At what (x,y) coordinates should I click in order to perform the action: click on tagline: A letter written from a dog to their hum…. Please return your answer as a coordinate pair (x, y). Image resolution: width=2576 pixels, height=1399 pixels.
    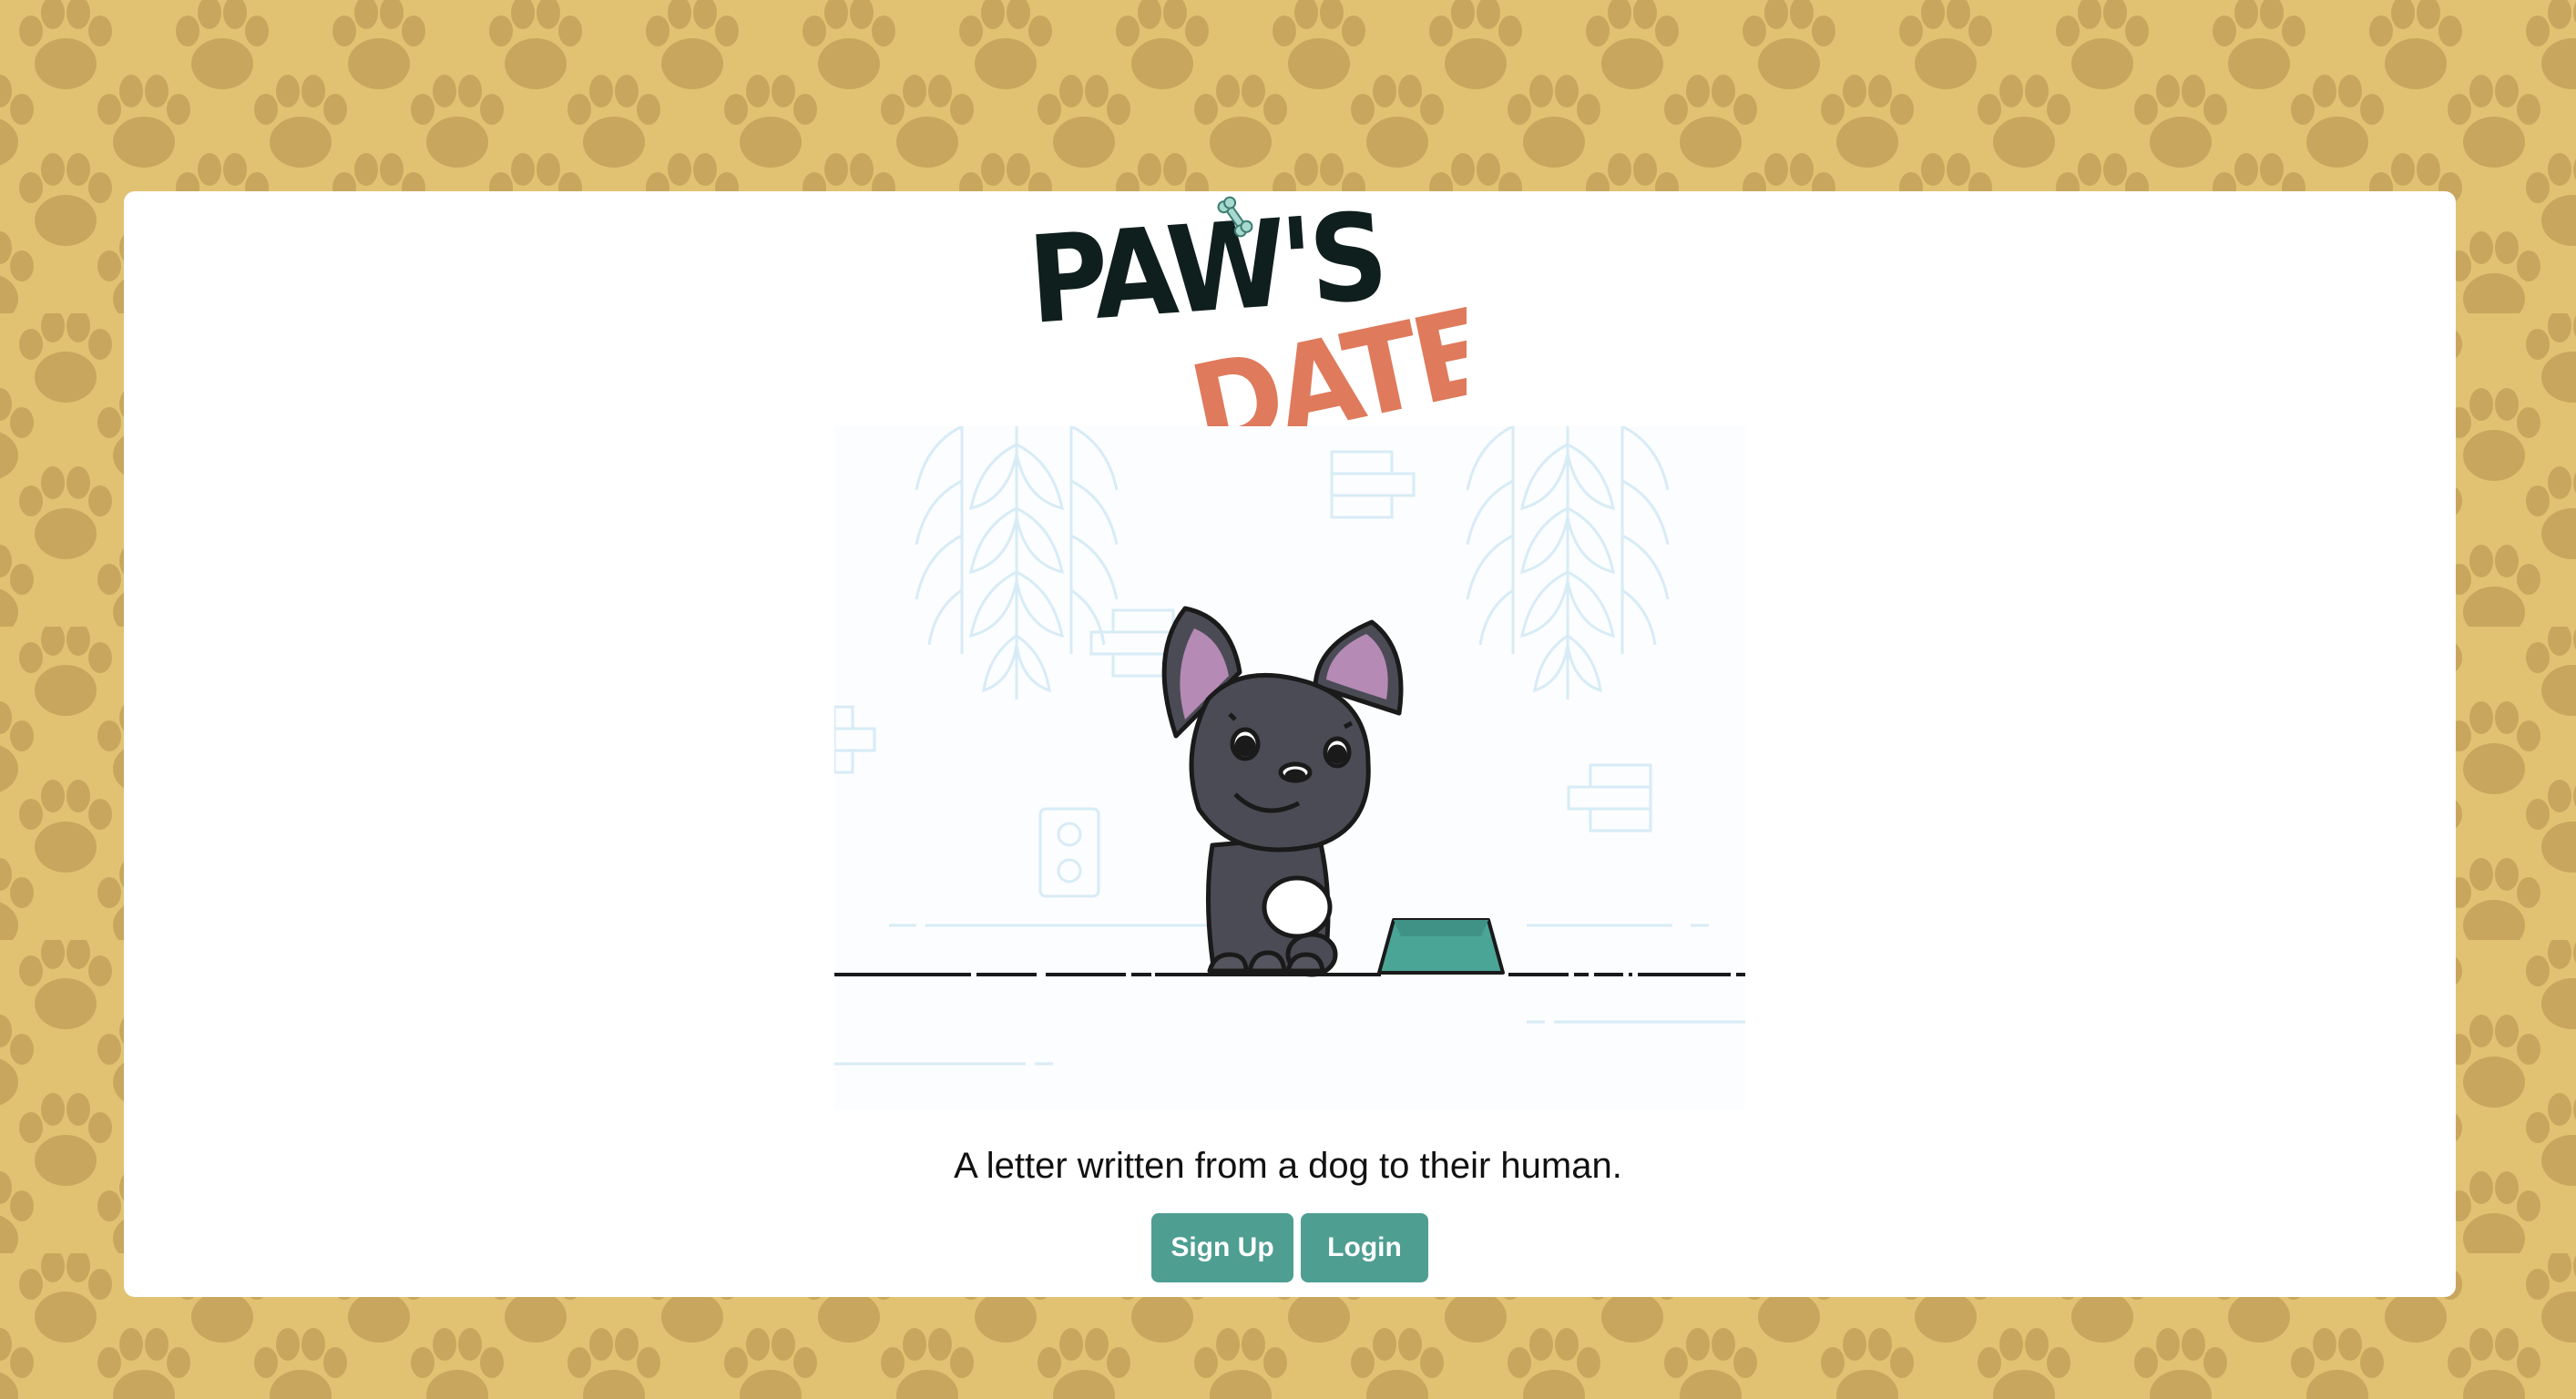
    Looking at the image, I should click on (1288, 1166).